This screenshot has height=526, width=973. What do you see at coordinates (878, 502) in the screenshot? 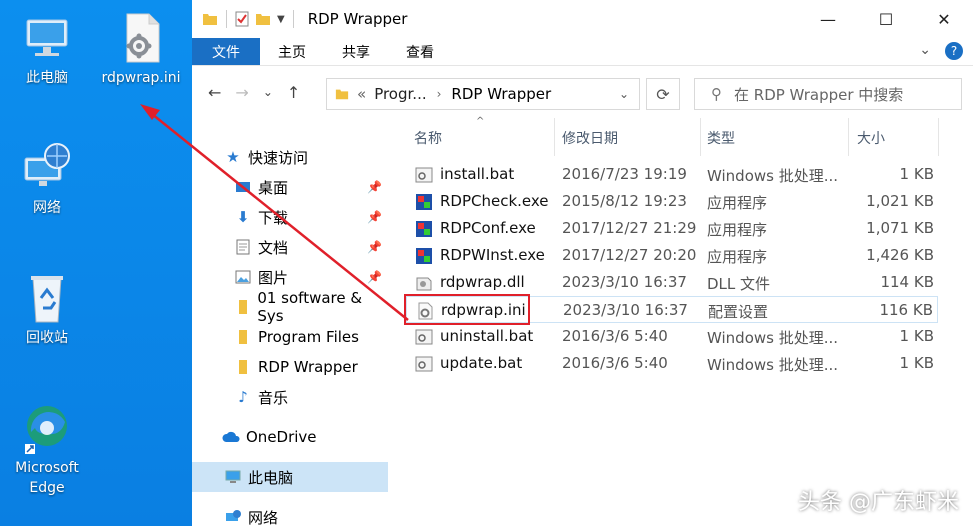
I see `watermark: 头条 @广东虾米` at bounding box center [878, 502].